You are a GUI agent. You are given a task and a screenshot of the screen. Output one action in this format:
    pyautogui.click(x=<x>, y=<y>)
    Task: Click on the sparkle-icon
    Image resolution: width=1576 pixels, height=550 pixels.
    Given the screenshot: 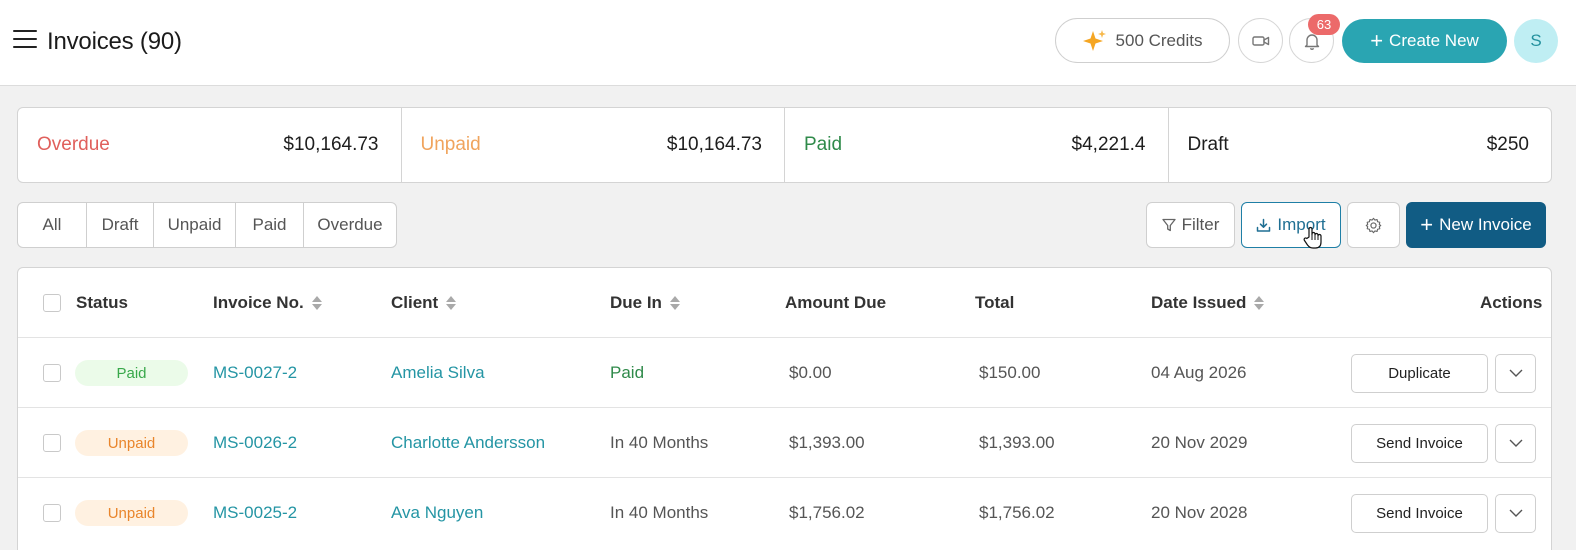 What is the action you would take?
    pyautogui.click(x=1094, y=40)
    